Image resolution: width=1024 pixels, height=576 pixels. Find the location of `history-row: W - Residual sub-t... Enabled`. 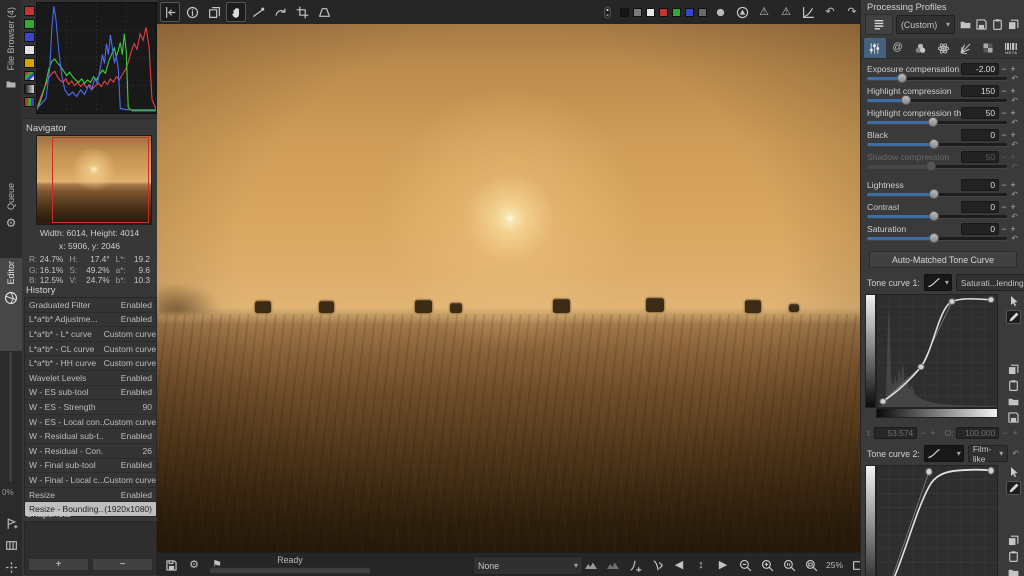

history-row: W - Residual sub-t... Enabled is located at coordinates (90, 436).